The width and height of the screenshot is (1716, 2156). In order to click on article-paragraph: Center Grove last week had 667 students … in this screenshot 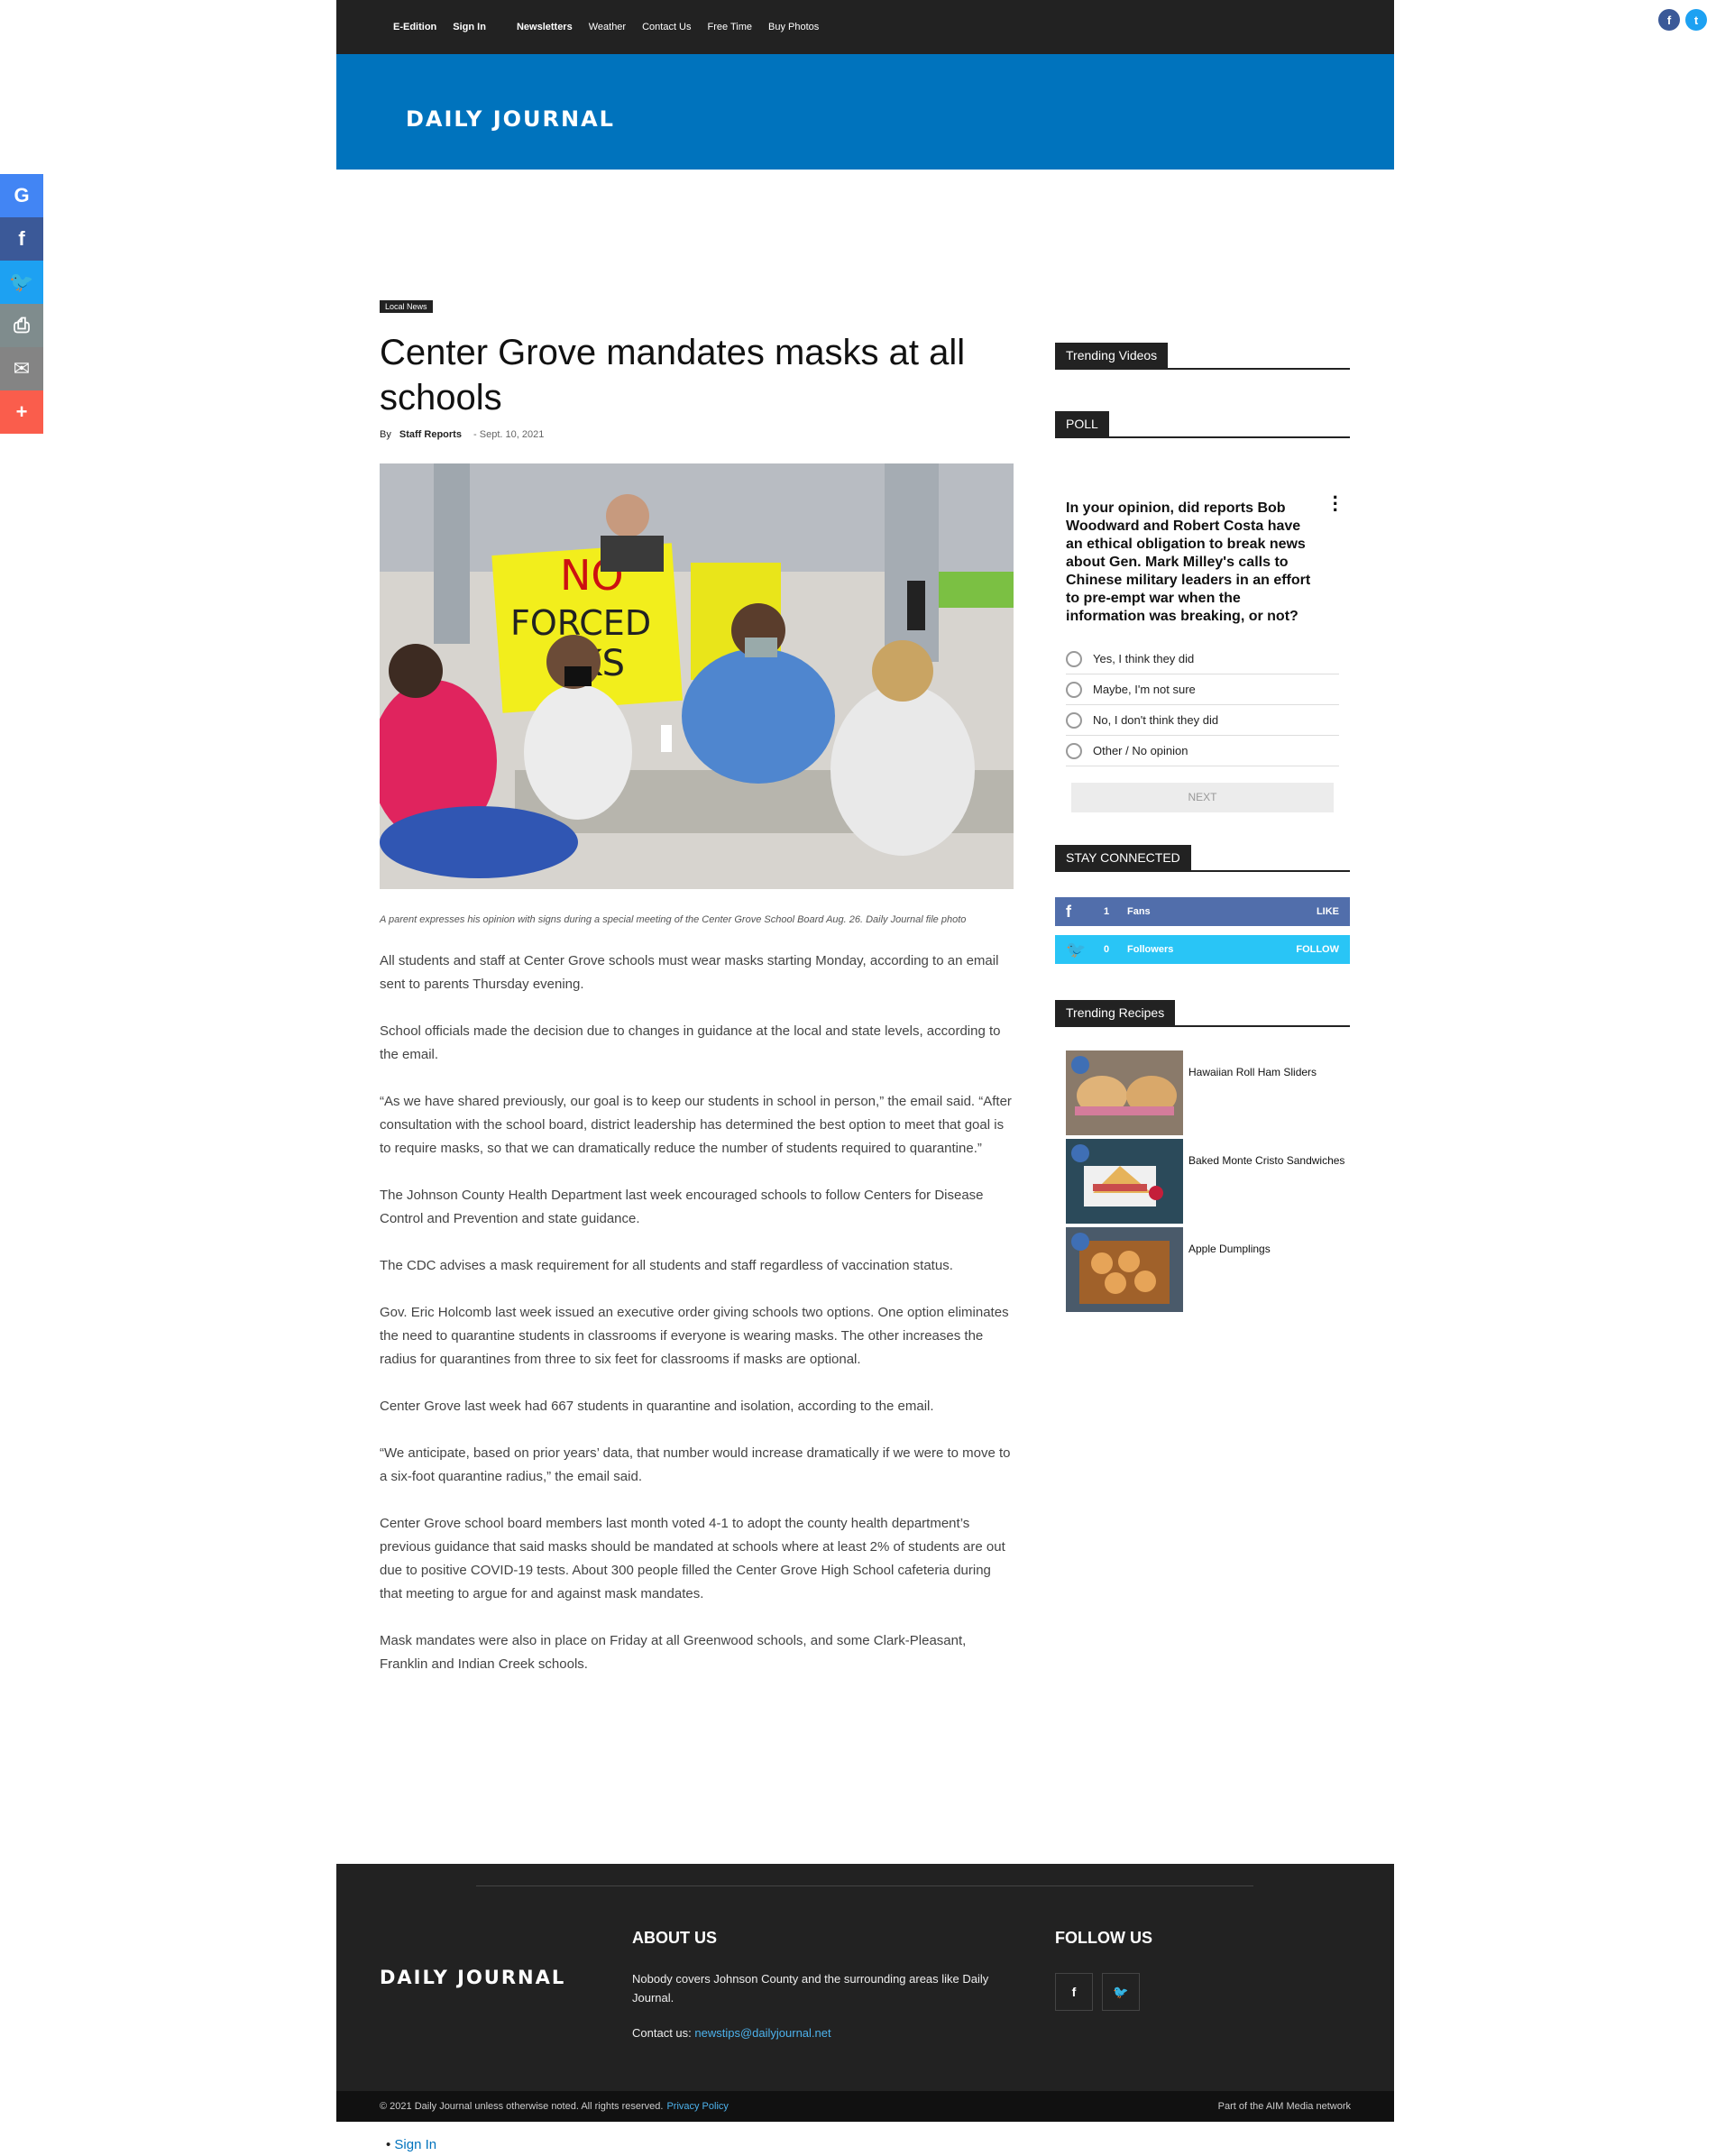, I will do `click(657, 1406)`.